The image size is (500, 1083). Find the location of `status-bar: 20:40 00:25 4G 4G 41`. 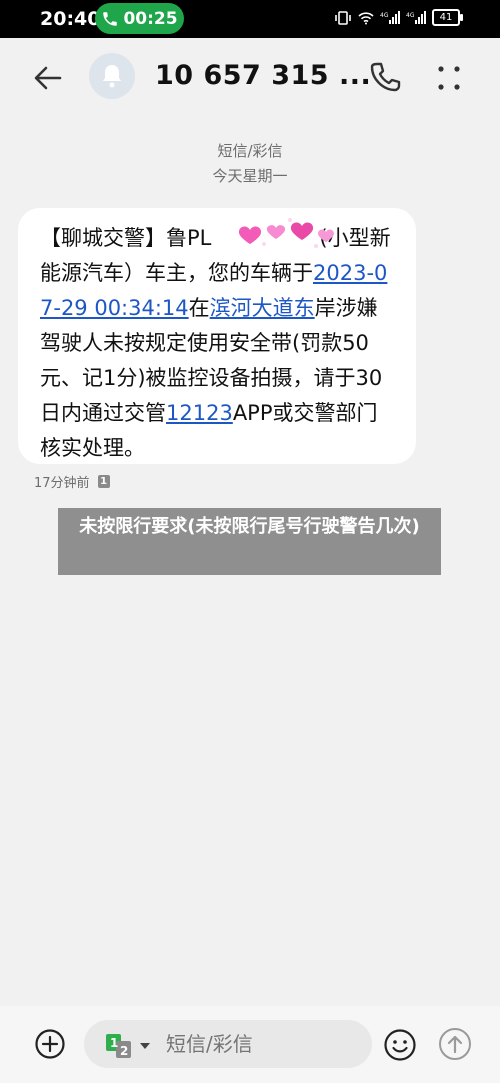

status-bar: 20:40 00:25 4G 4G 41 is located at coordinates (250, 19).